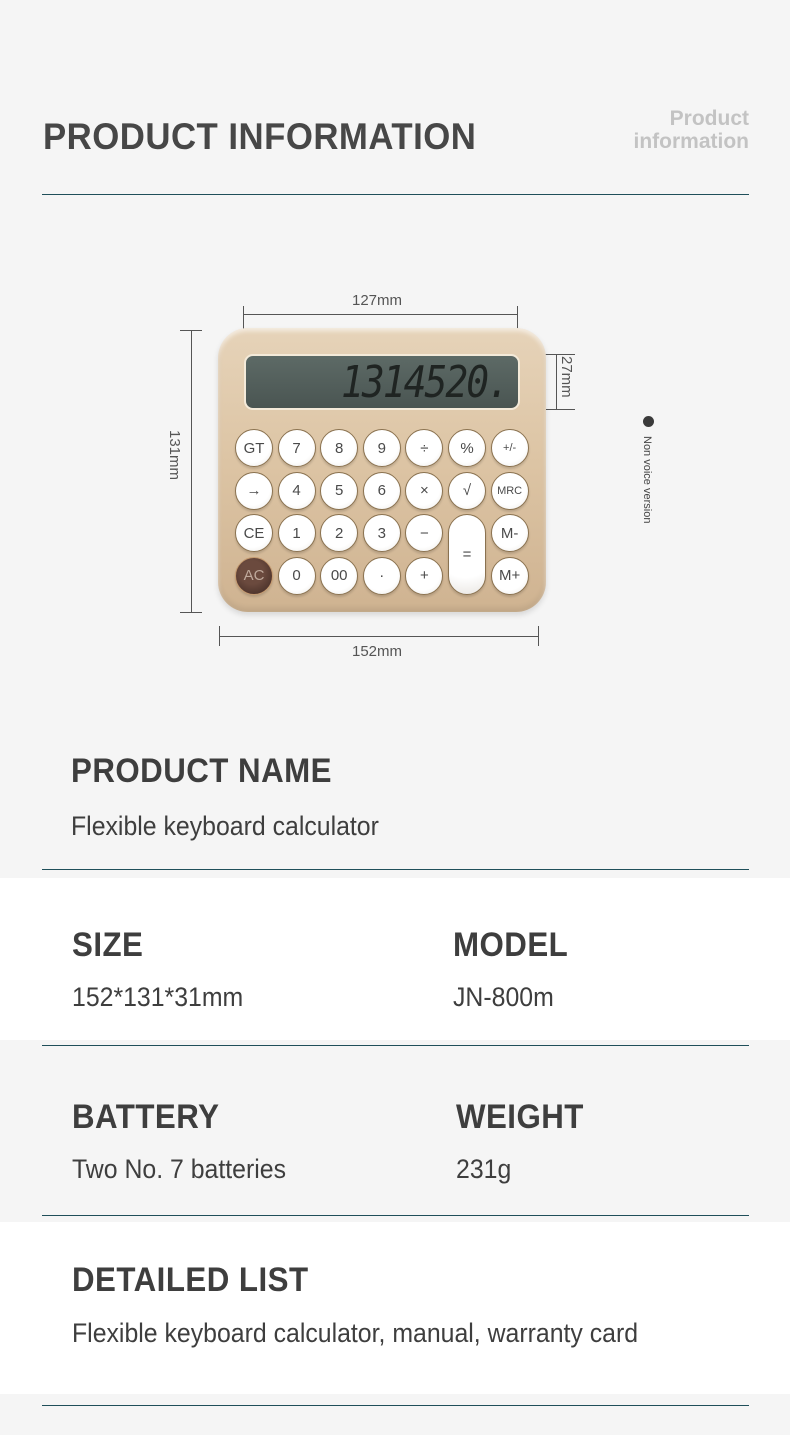  I want to click on calculator-key: +/-, so click(509, 448).